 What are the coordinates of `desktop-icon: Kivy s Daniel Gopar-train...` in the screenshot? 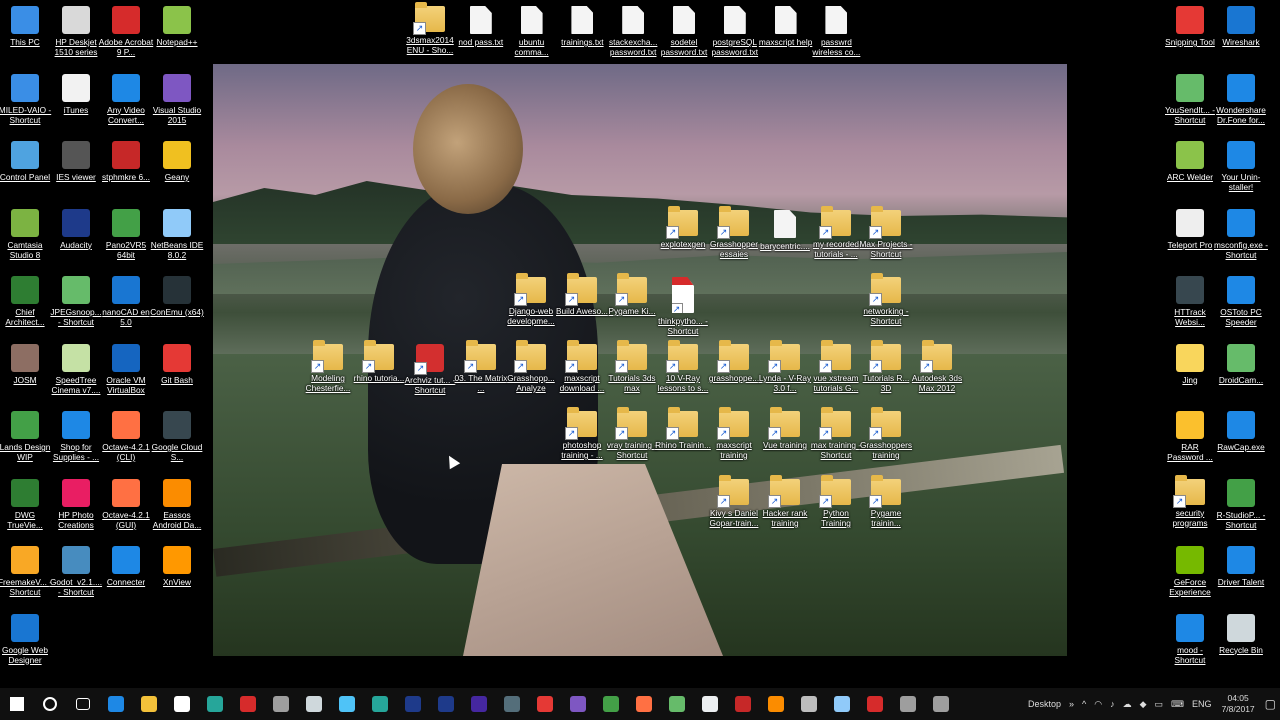 It's located at (734, 501).